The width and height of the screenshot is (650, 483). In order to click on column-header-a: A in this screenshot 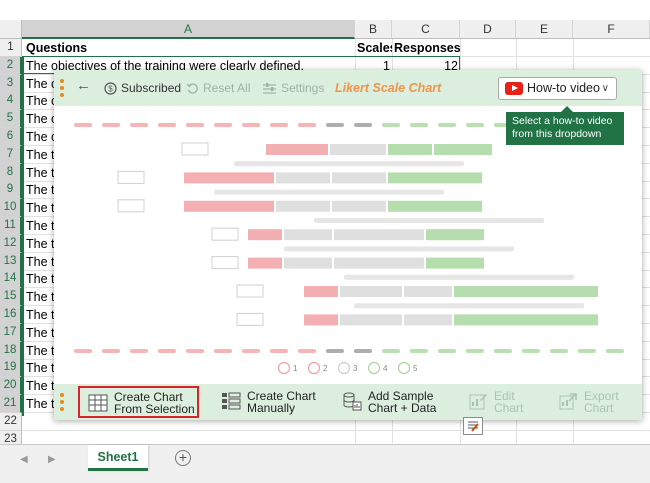, I will do `click(188, 29)`.